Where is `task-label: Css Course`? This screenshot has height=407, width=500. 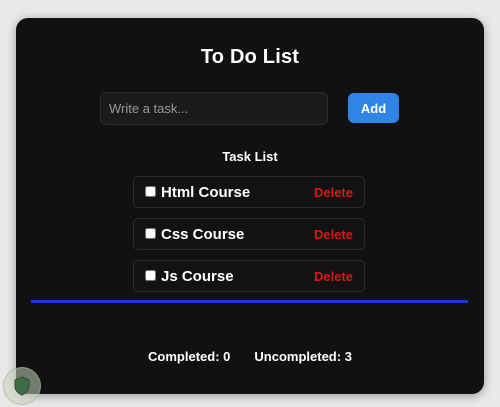
task-label: Css Course is located at coordinates (203, 234).